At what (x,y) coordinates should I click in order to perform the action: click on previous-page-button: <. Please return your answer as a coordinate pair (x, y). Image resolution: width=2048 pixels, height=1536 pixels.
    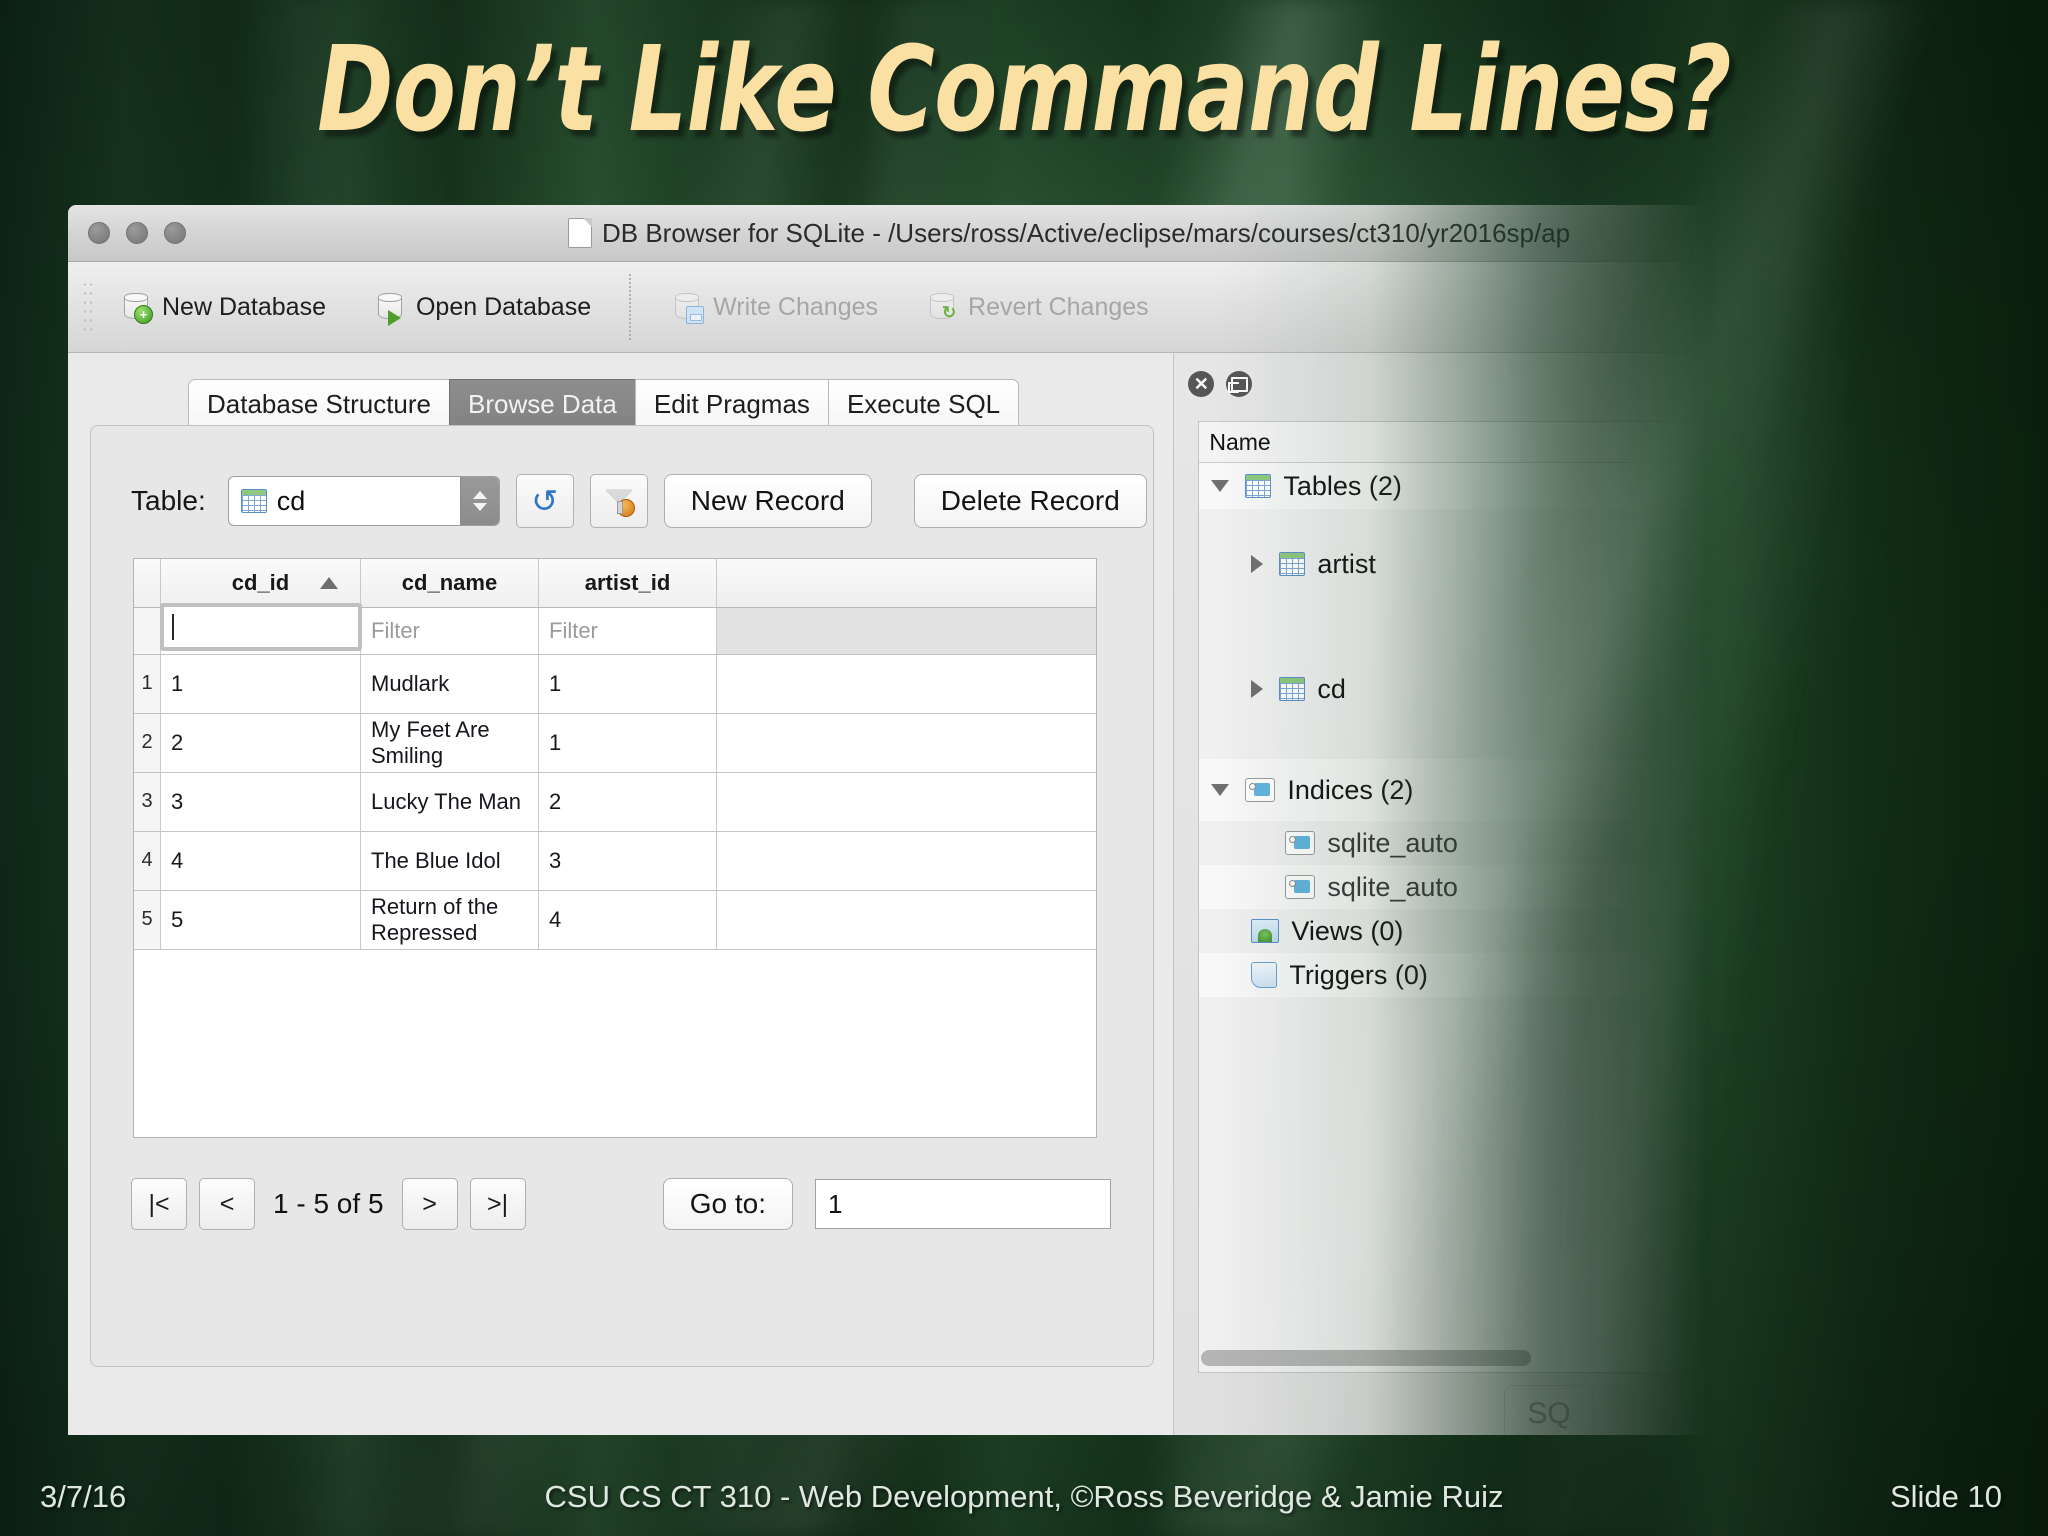
    Looking at the image, I should click on (227, 1204).